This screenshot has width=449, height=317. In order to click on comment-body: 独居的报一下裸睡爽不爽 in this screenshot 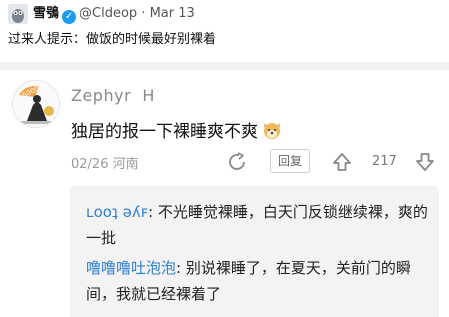, I will do `click(164, 132)`.